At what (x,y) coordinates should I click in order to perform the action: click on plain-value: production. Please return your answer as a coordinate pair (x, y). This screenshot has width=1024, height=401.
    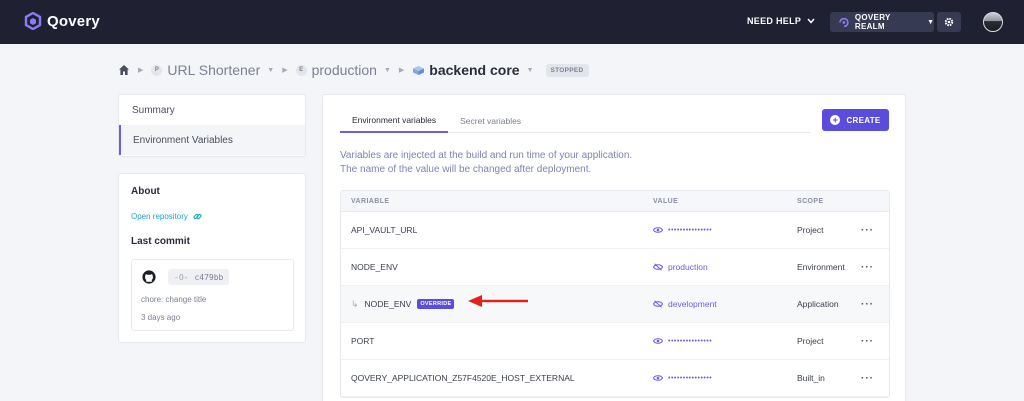
    Looking at the image, I should click on (688, 267).